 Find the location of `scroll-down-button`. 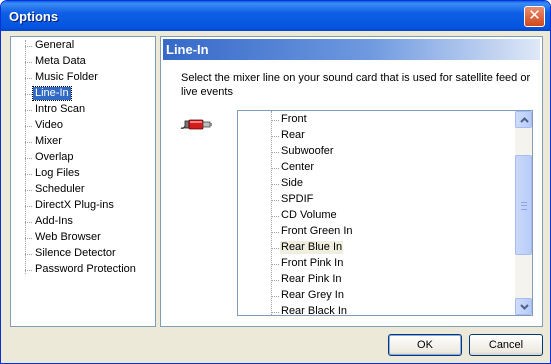

scroll-down-button is located at coordinates (523, 306).